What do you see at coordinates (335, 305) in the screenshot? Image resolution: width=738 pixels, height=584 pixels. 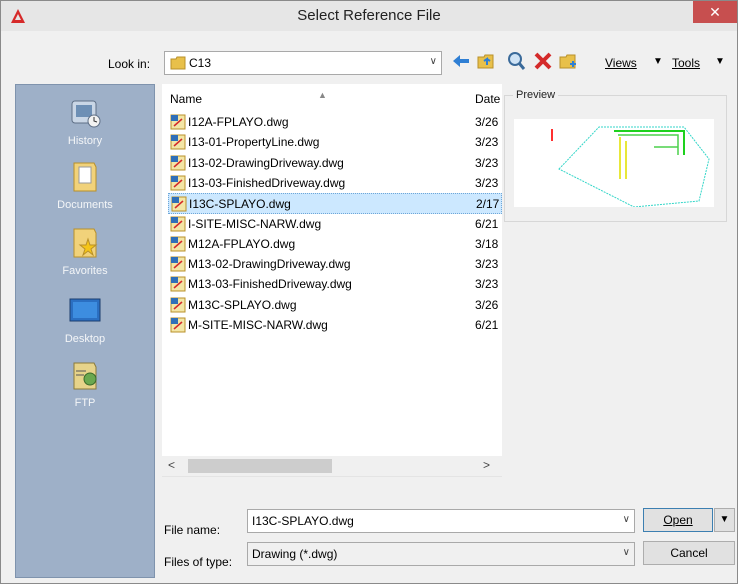 I see `file-row: M13C-SPLAYO.dwg 3/26` at bounding box center [335, 305].